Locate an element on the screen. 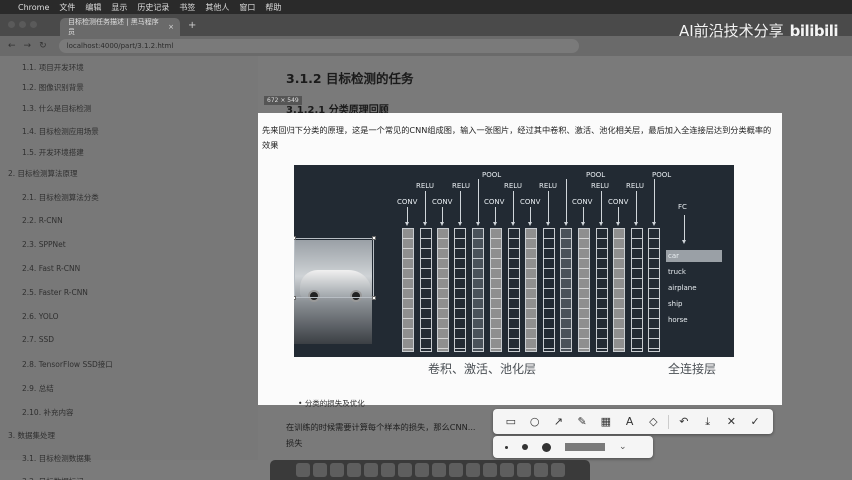  tab-close-icon: × is located at coordinates (171, 27).